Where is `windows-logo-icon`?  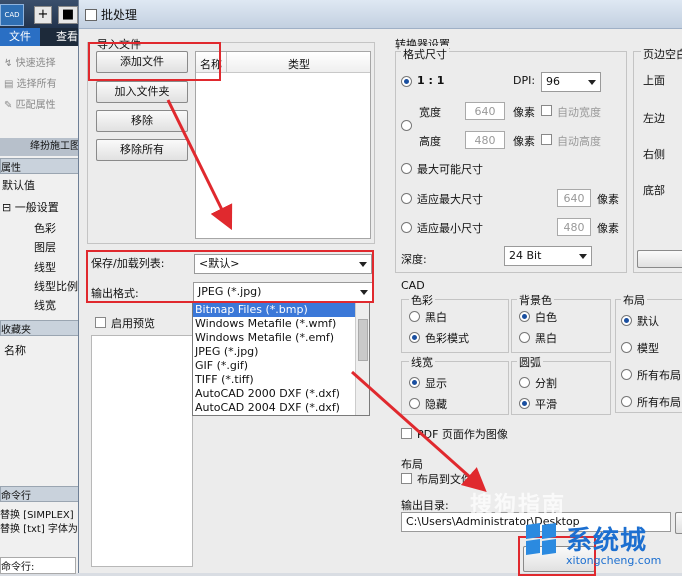 windows-logo-icon is located at coordinates (542, 539).